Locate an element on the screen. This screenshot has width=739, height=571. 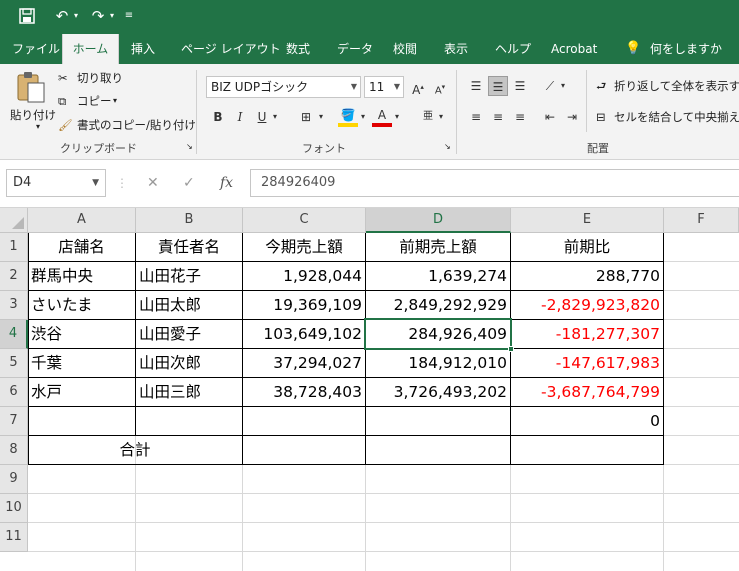
font-launcher-icon: ↘ is located at coordinates (447, 147).